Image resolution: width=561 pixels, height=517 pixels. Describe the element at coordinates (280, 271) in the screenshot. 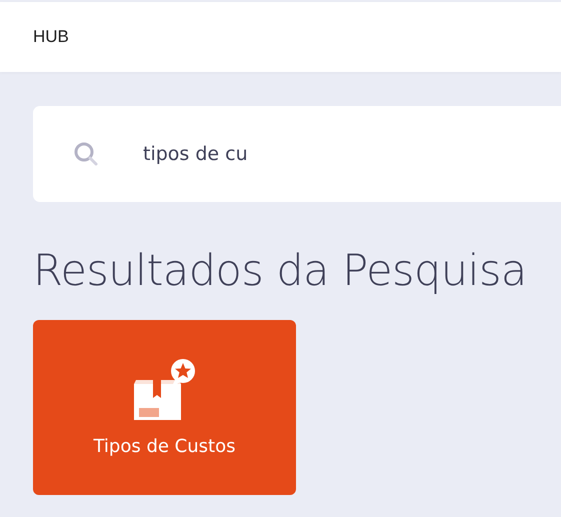

I see `results-heading: Resultados da Pesquisa` at that location.